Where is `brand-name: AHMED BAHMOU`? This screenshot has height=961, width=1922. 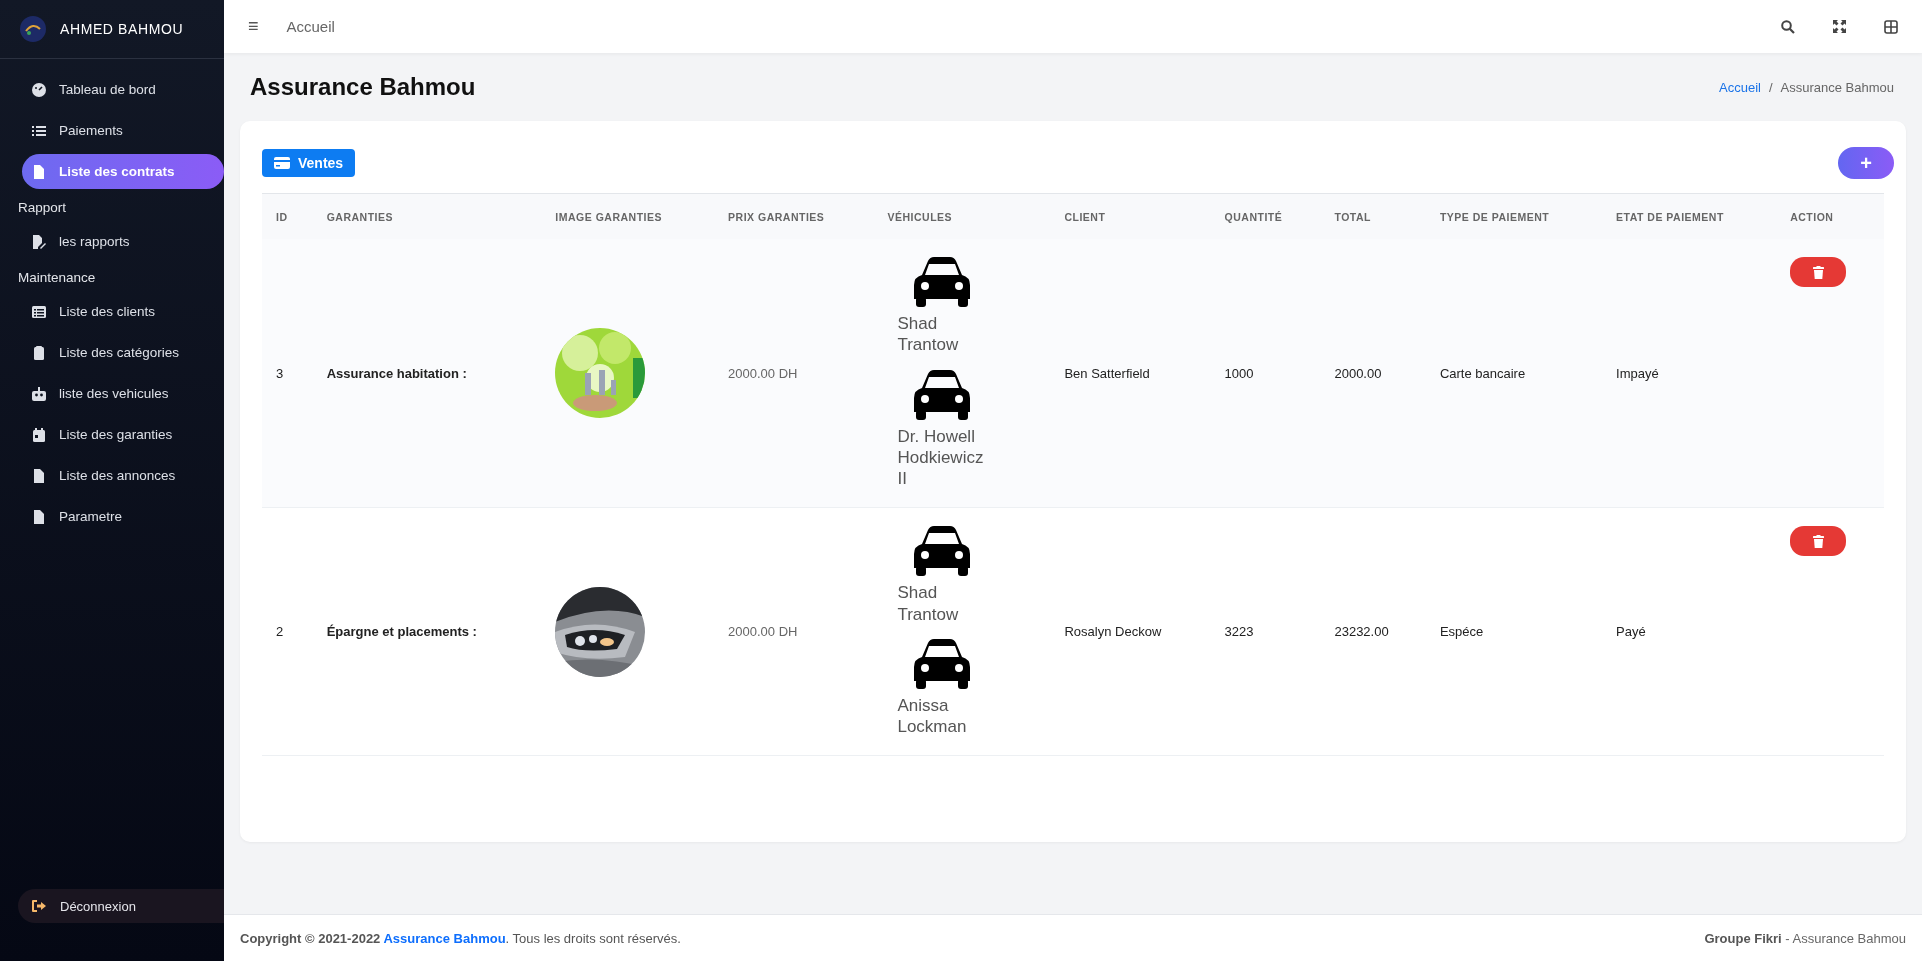
brand-name: AHMED BAHMOU is located at coordinates (122, 29).